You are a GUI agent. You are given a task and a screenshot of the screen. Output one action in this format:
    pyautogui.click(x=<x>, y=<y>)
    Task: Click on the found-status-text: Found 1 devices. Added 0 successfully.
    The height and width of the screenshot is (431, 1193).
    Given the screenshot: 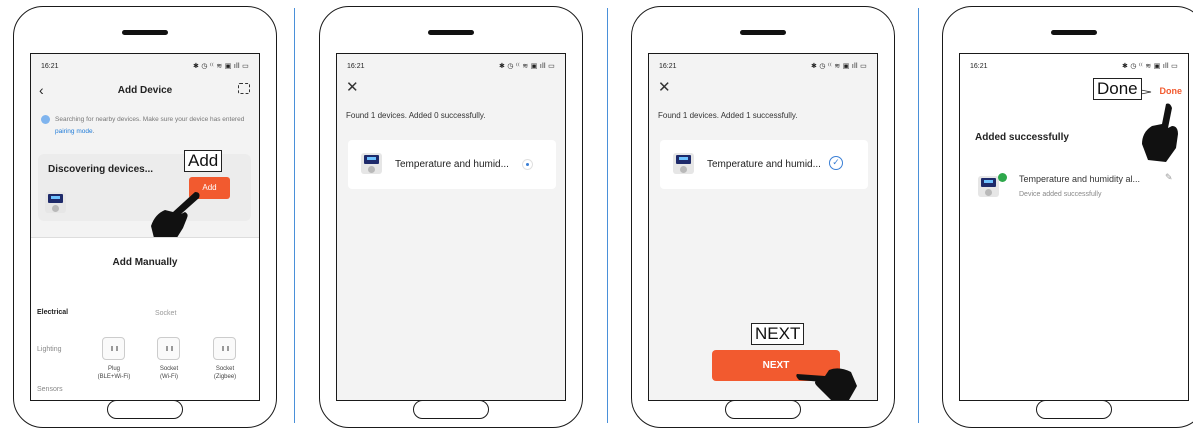 What is the action you would take?
    pyautogui.click(x=416, y=115)
    